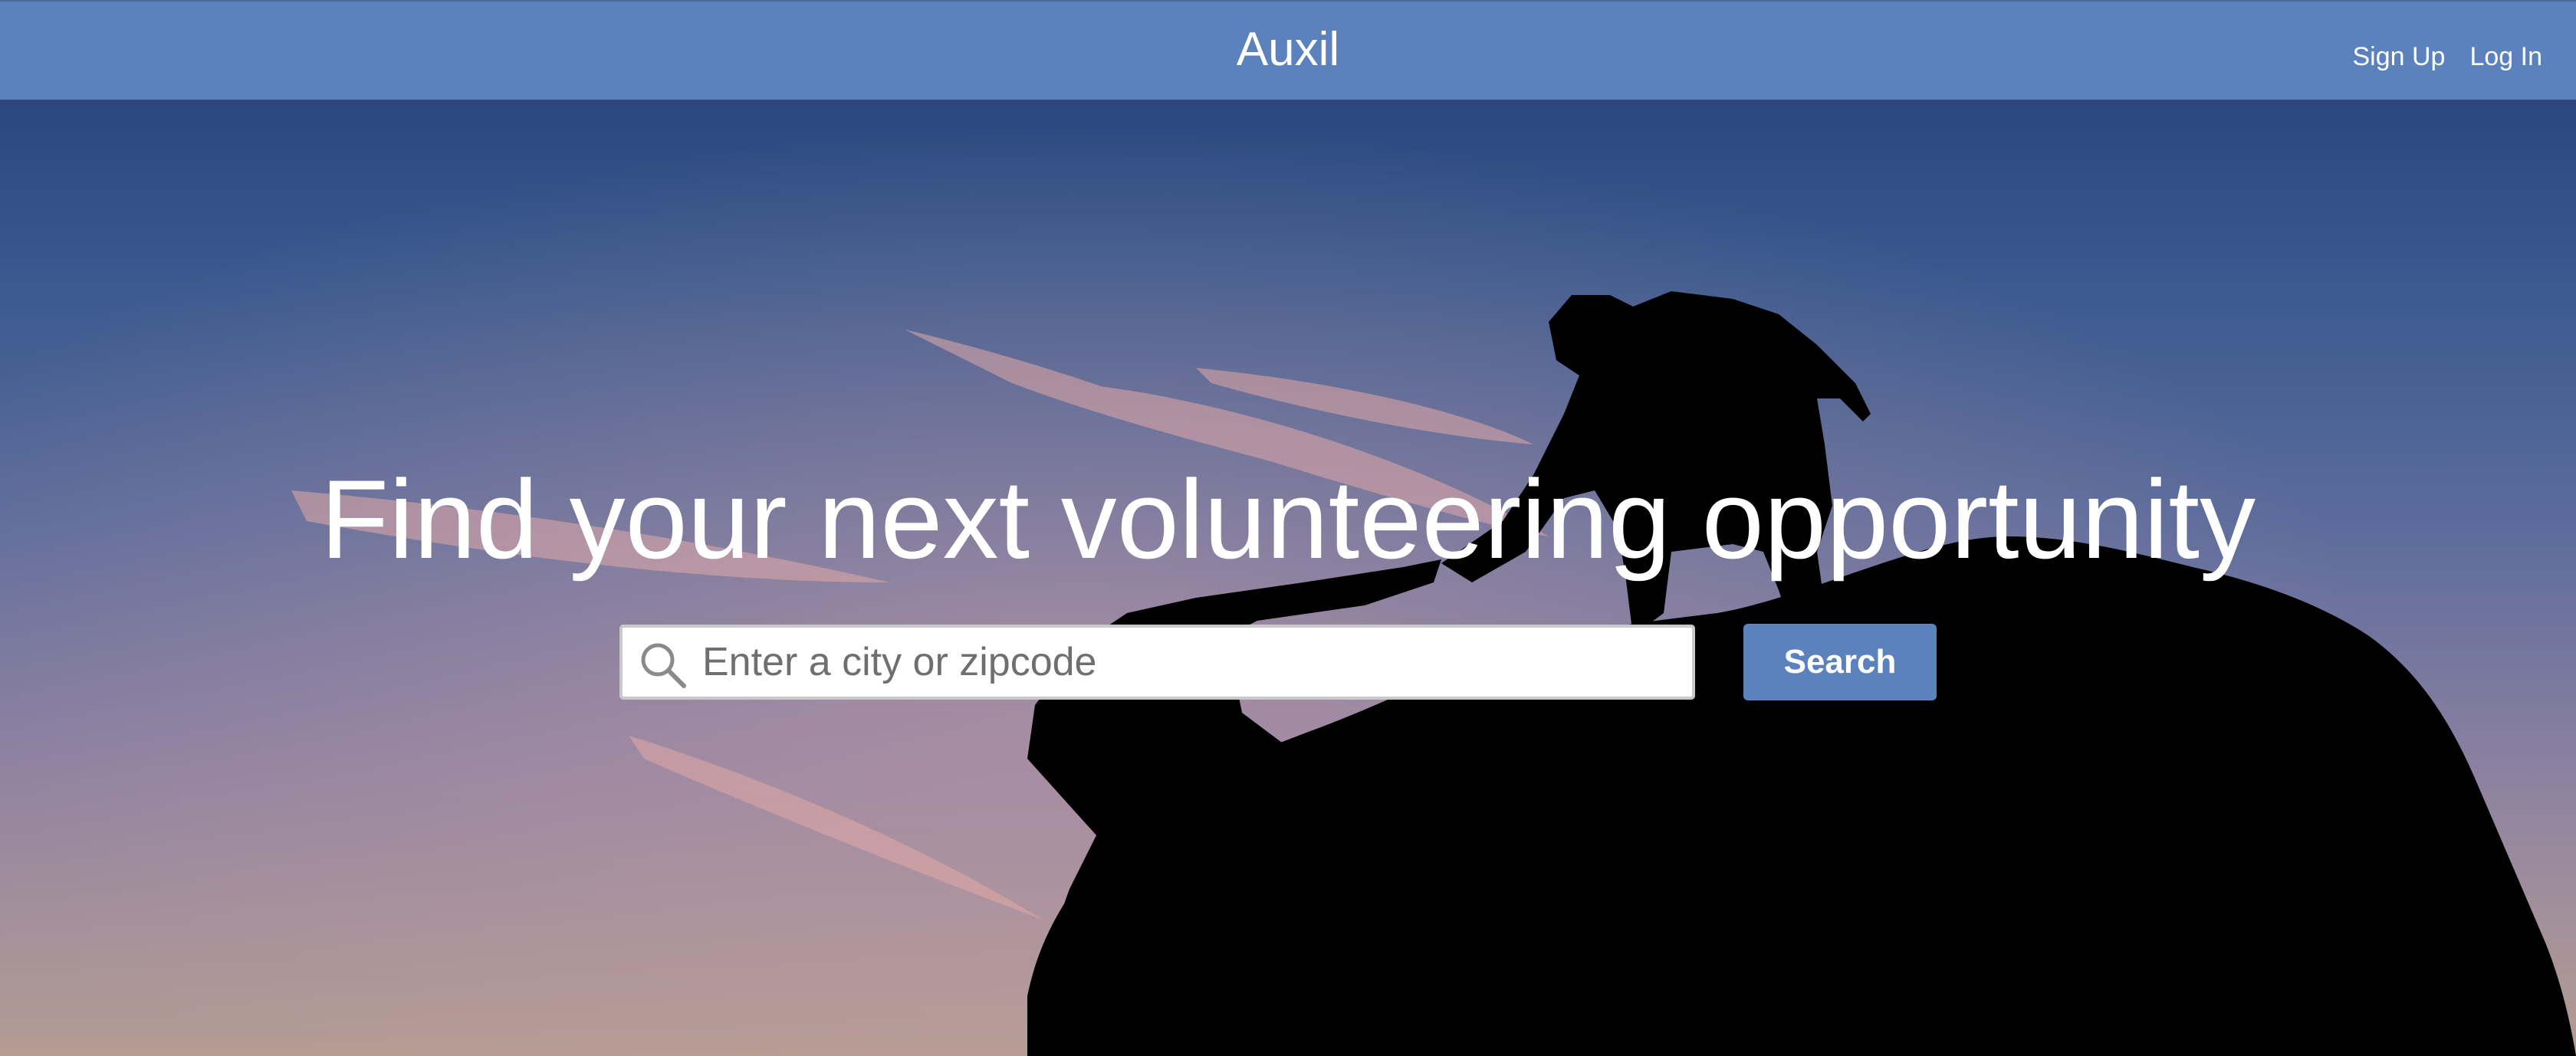  I want to click on sign-up-link: Sign Up, so click(2399, 57).